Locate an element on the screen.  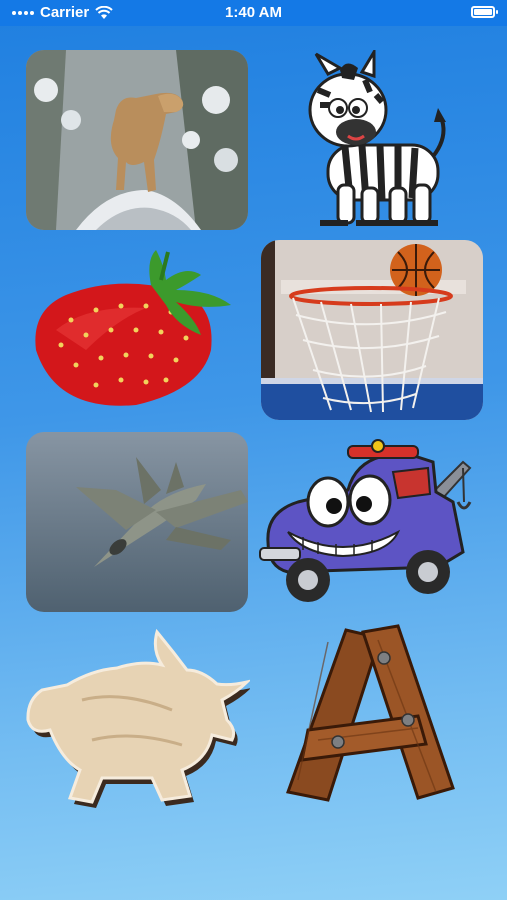
fighter-jet-icon is located at coordinates (137, 522).